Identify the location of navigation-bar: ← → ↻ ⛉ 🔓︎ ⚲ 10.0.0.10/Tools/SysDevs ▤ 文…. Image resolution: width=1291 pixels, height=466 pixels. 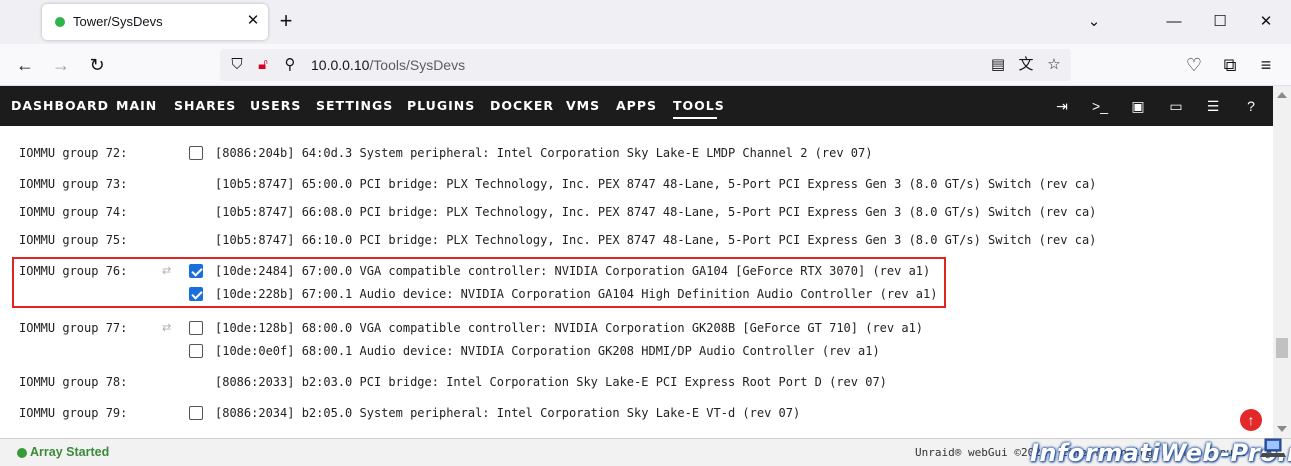
(645, 65).